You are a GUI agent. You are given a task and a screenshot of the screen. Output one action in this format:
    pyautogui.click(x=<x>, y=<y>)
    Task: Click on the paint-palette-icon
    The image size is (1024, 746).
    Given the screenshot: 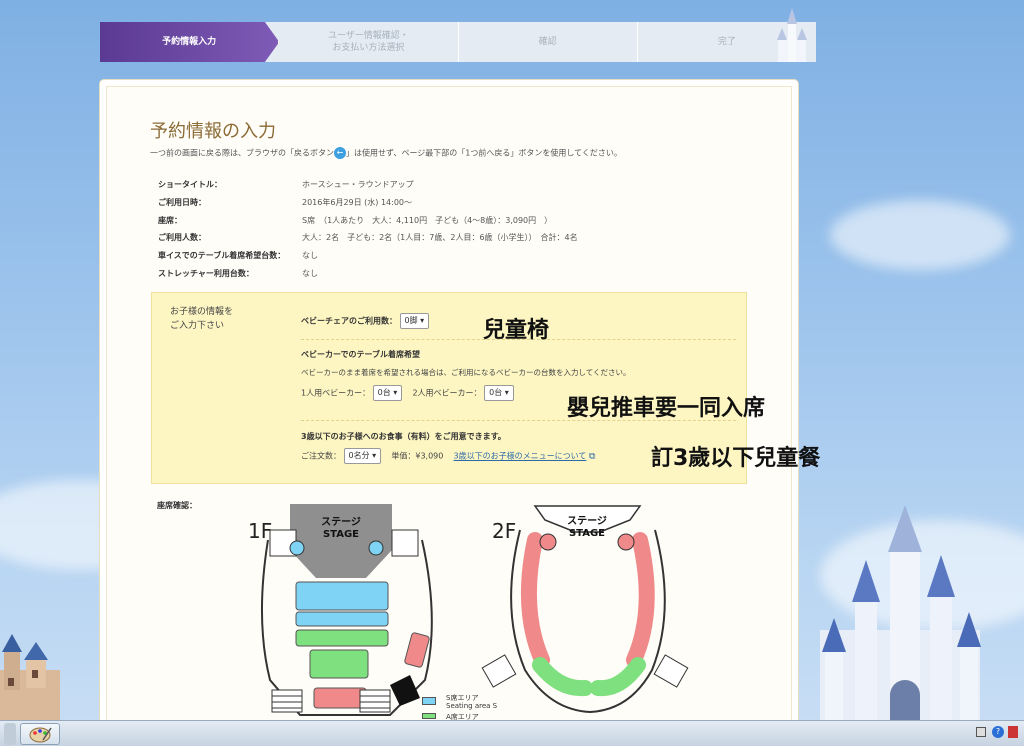 What is the action you would take?
    pyautogui.click(x=40, y=735)
    